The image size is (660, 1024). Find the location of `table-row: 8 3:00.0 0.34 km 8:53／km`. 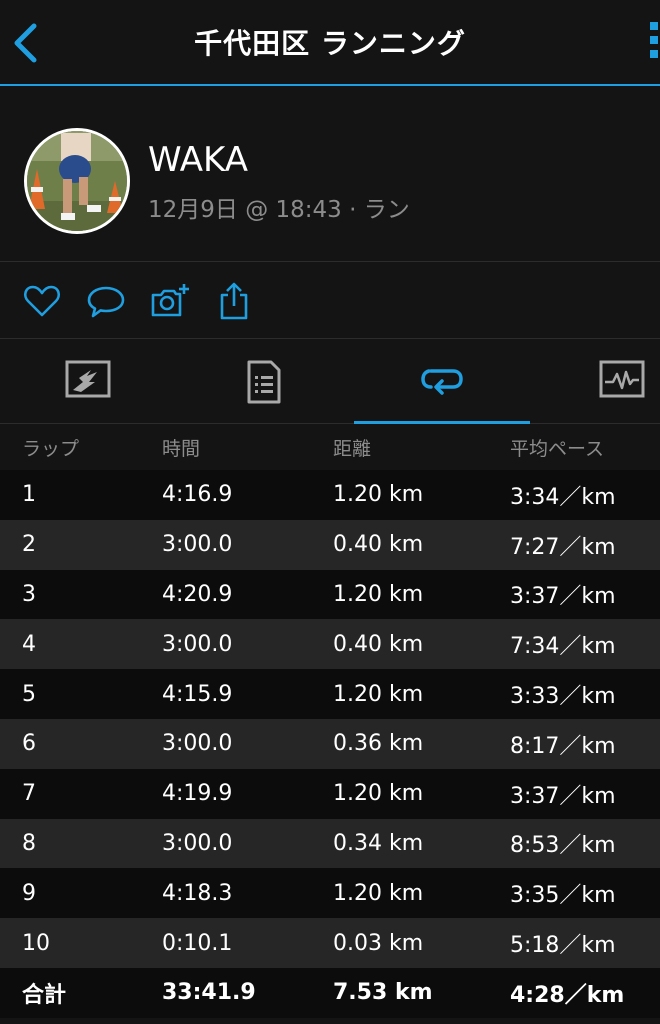

table-row: 8 3:00.0 0.34 km 8:53／km is located at coordinates (330, 843).